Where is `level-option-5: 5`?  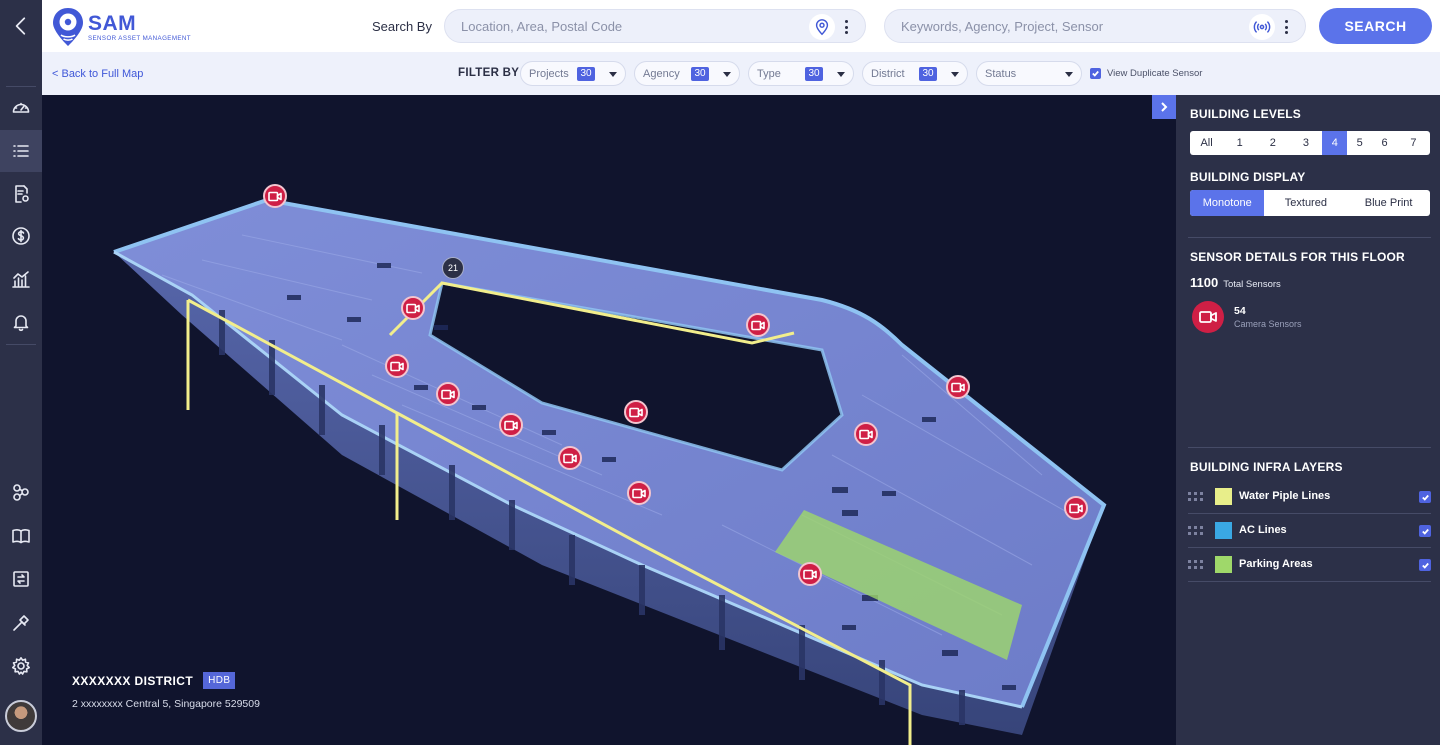
level-option-5: 5 is located at coordinates (1359, 143).